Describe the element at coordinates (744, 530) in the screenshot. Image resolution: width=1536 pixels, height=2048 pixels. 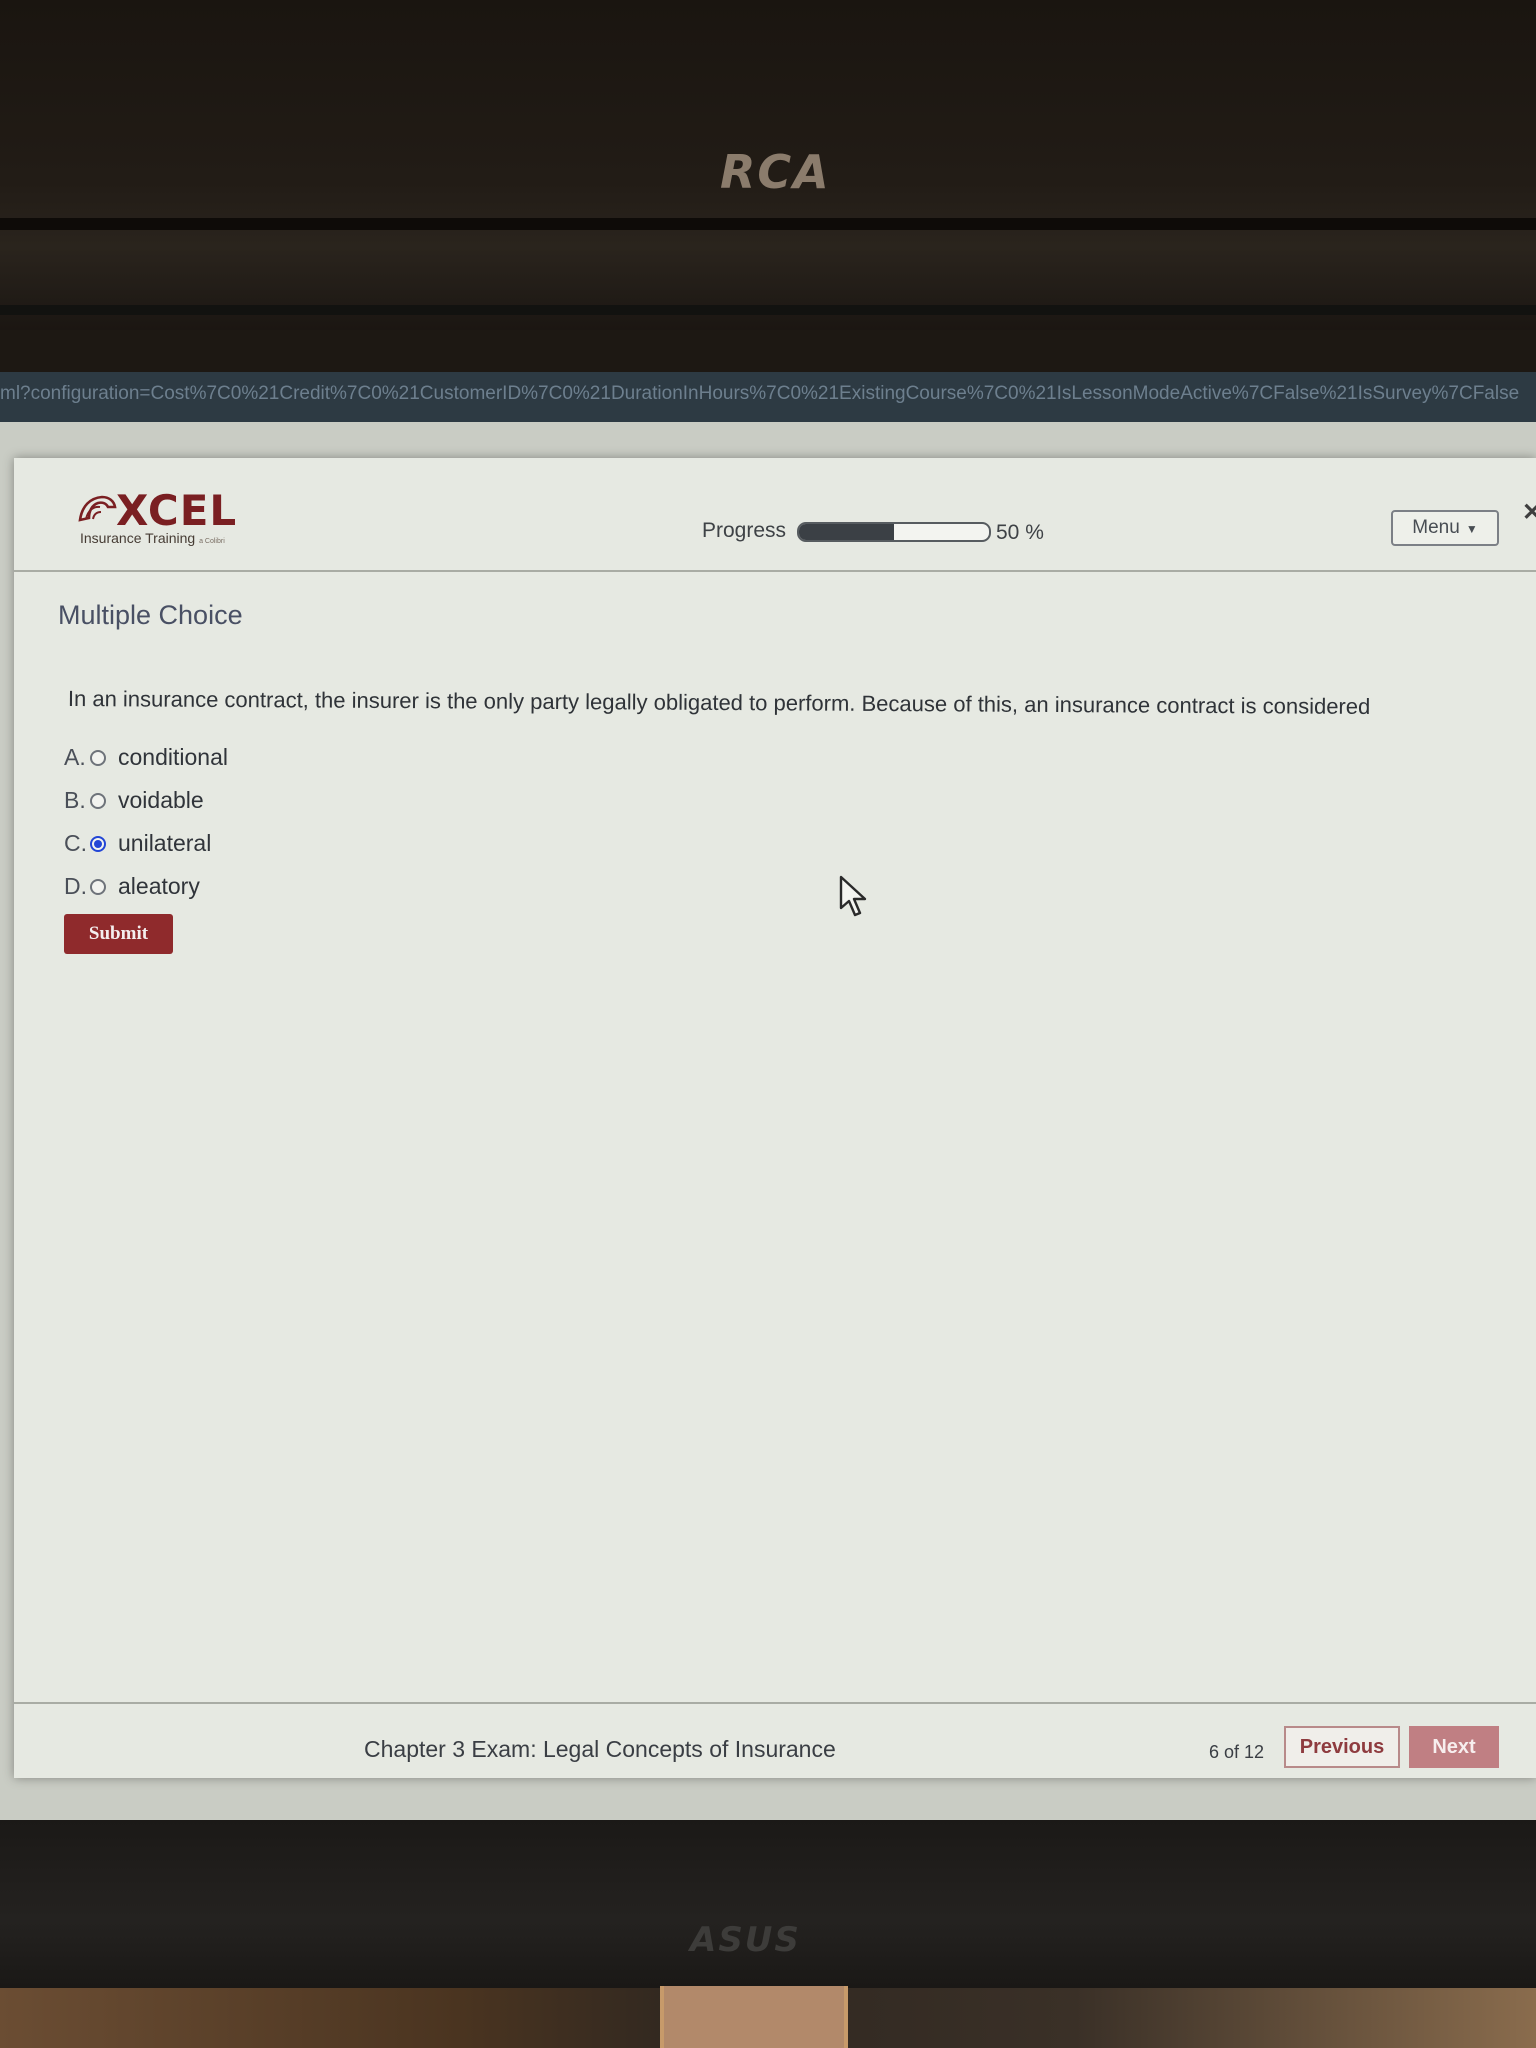
I see `progress-label: Progress` at that location.